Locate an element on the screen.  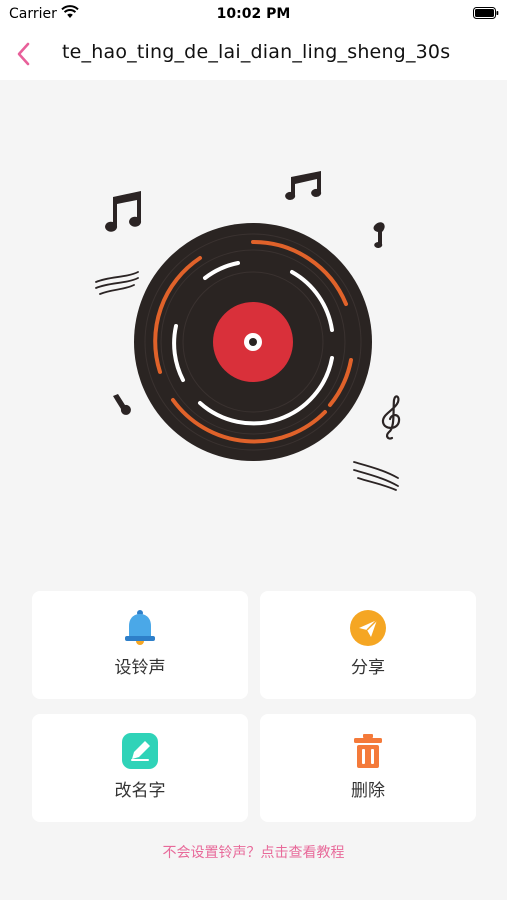
battery-icon is located at coordinates (486, 13).